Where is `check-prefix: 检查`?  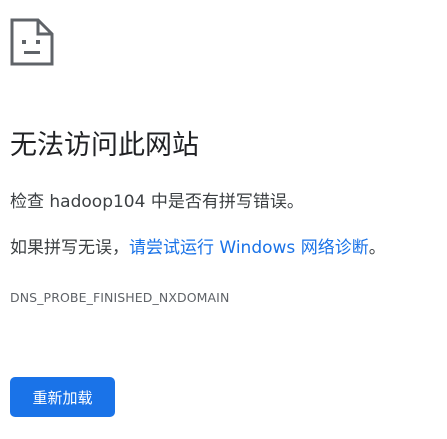
check-prefix: 检查 is located at coordinates (30, 202).